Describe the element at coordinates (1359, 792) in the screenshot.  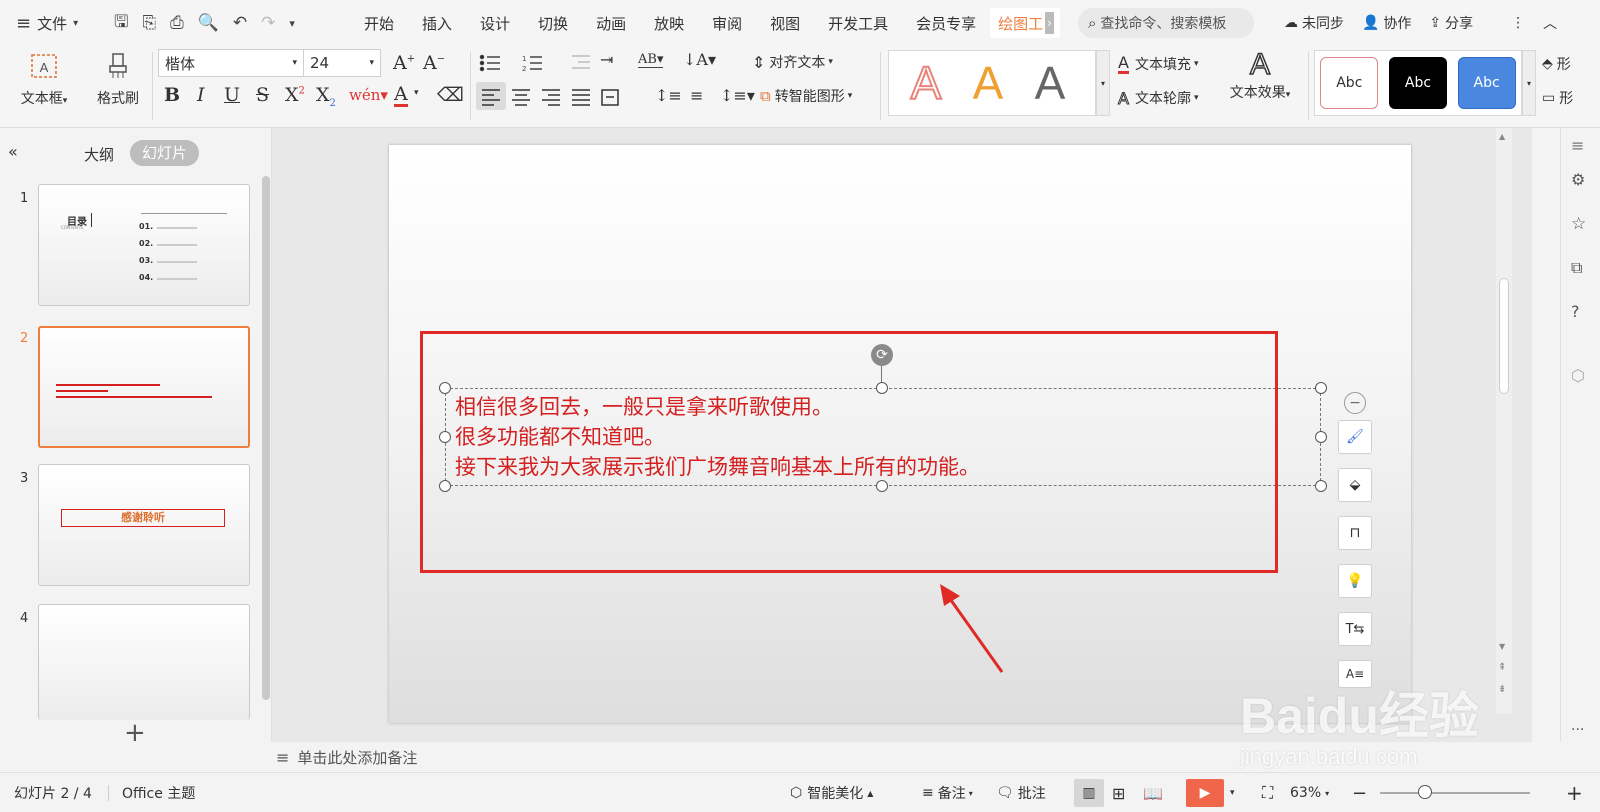
I see `zoom-out-icon: −` at that location.